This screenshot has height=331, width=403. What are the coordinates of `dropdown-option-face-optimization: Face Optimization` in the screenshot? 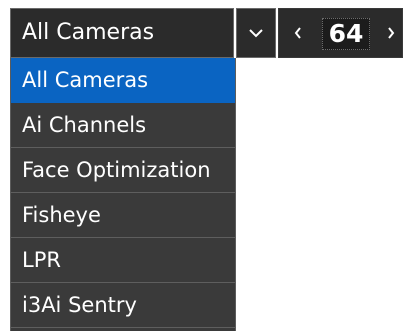 It's located at (123, 170).